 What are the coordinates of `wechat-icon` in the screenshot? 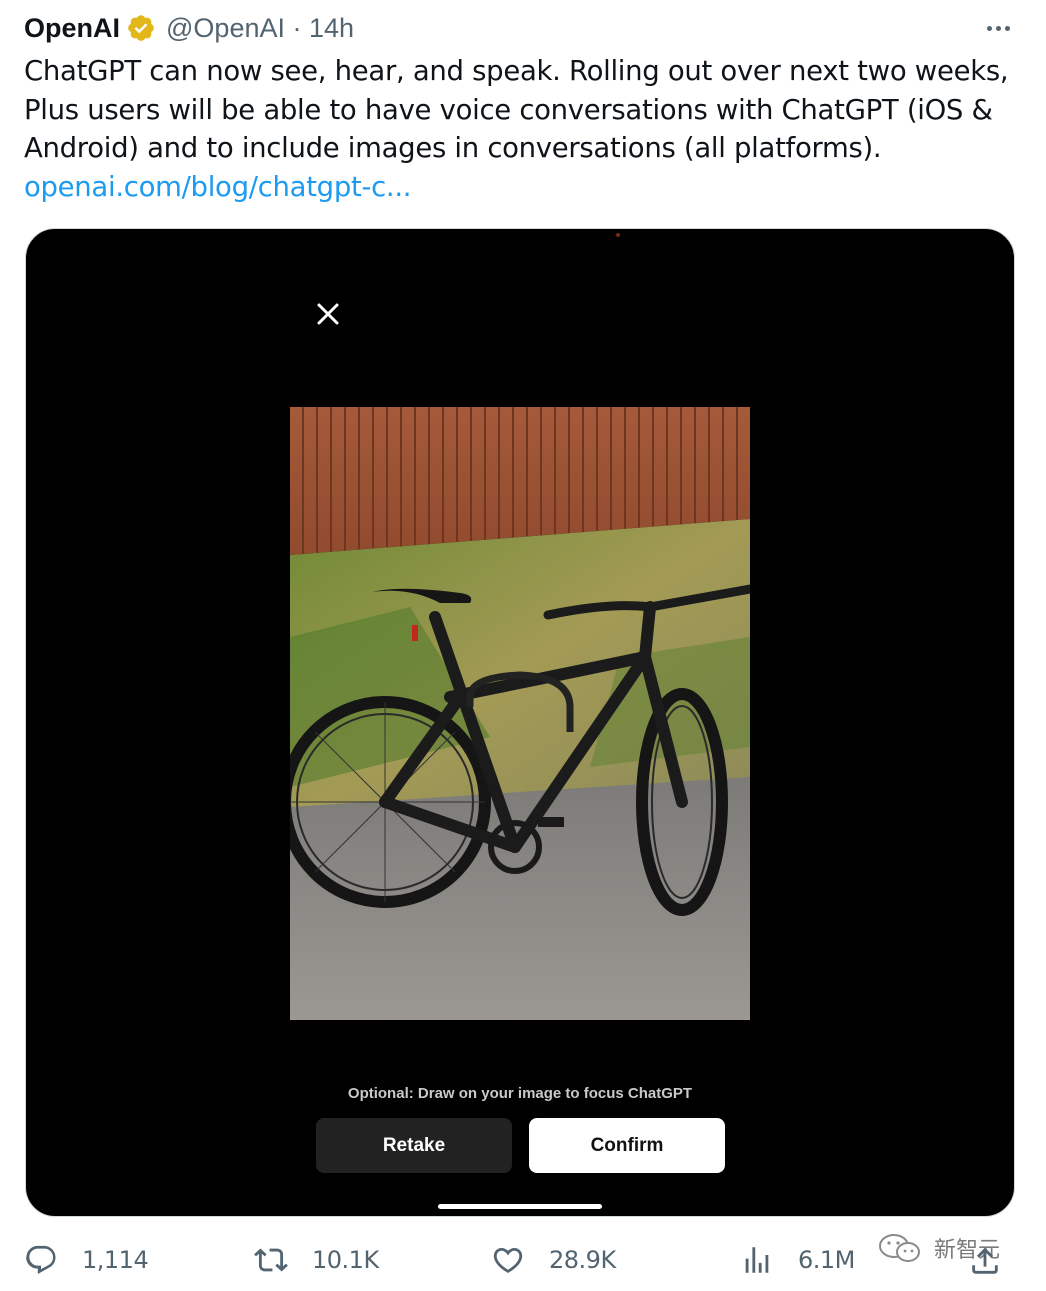 It's located at (899, 1248).